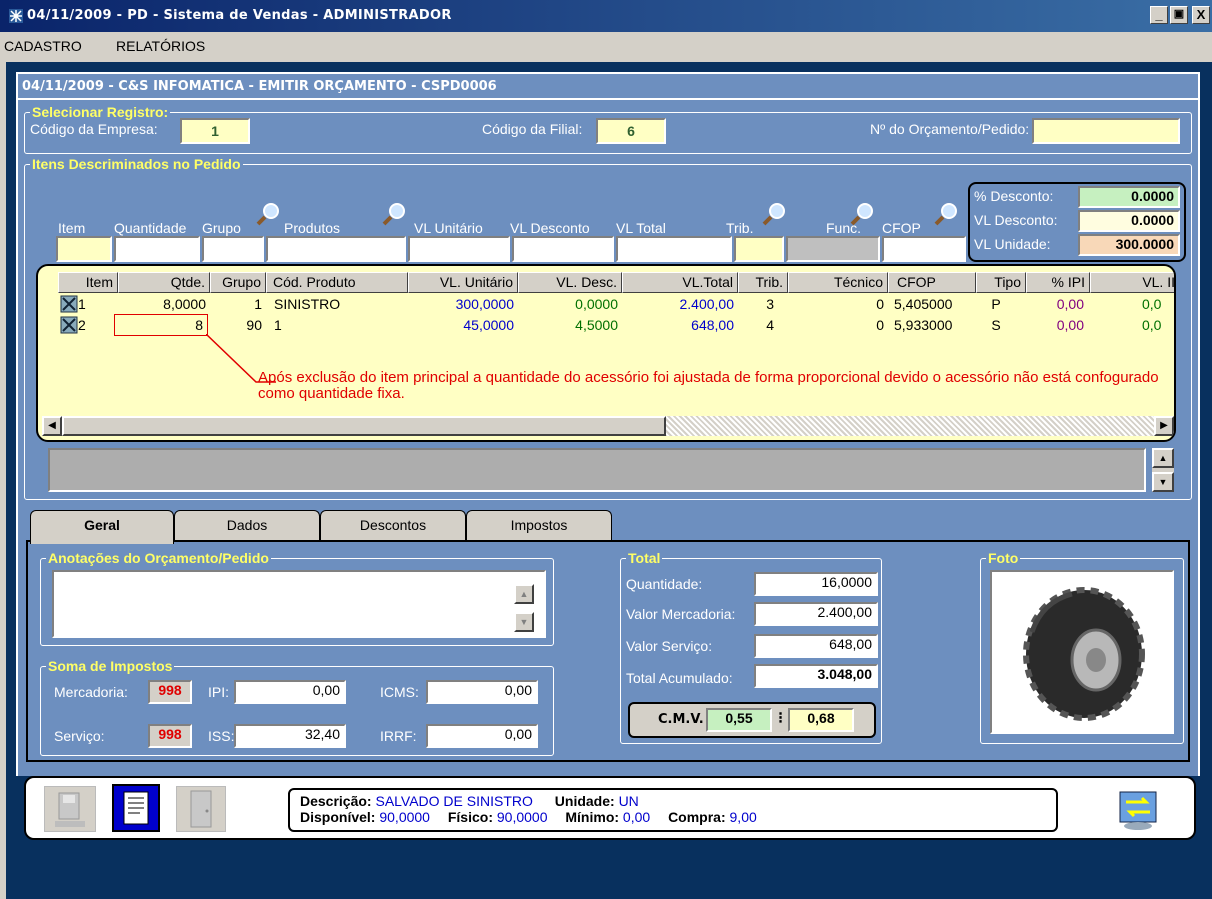 This screenshot has height=899, width=1212. Describe the element at coordinates (1164, 426) in the screenshot. I see `scroll-right-button: ▶` at that location.